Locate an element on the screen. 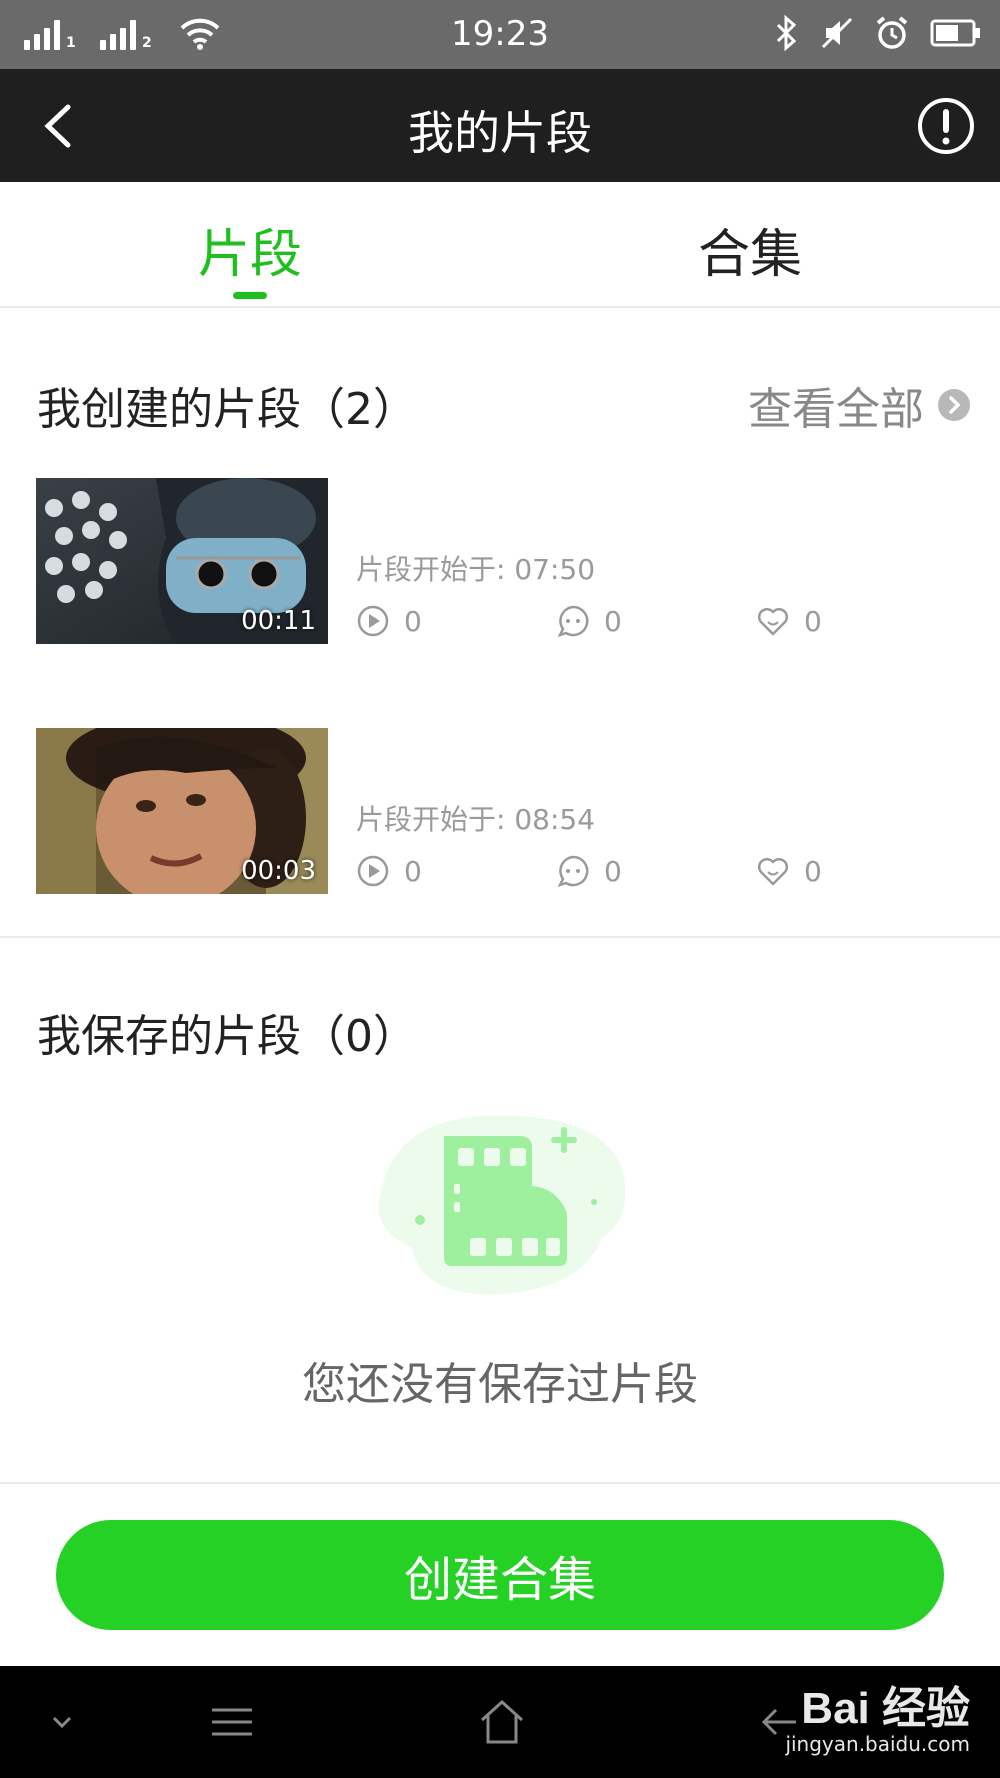 The width and height of the screenshot is (1000, 1778). tab-clips: 片段 is located at coordinates (250, 249).